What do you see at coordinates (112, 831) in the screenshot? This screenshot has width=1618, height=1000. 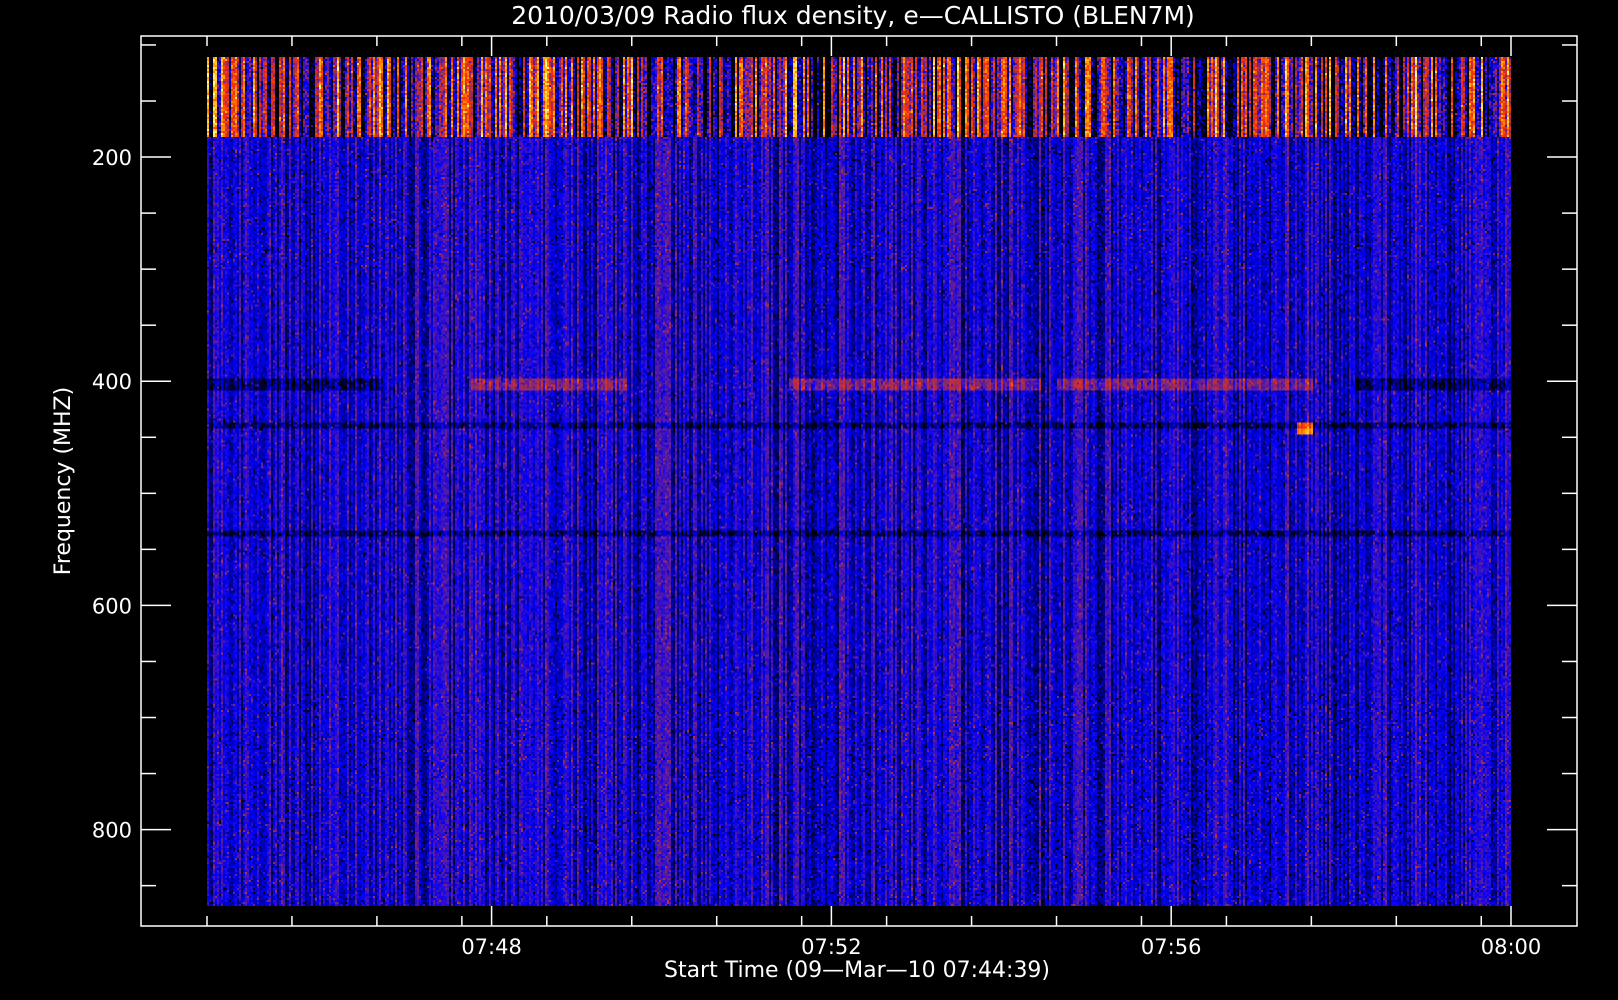 I see `y-tick-label: 800` at bounding box center [112, 831].